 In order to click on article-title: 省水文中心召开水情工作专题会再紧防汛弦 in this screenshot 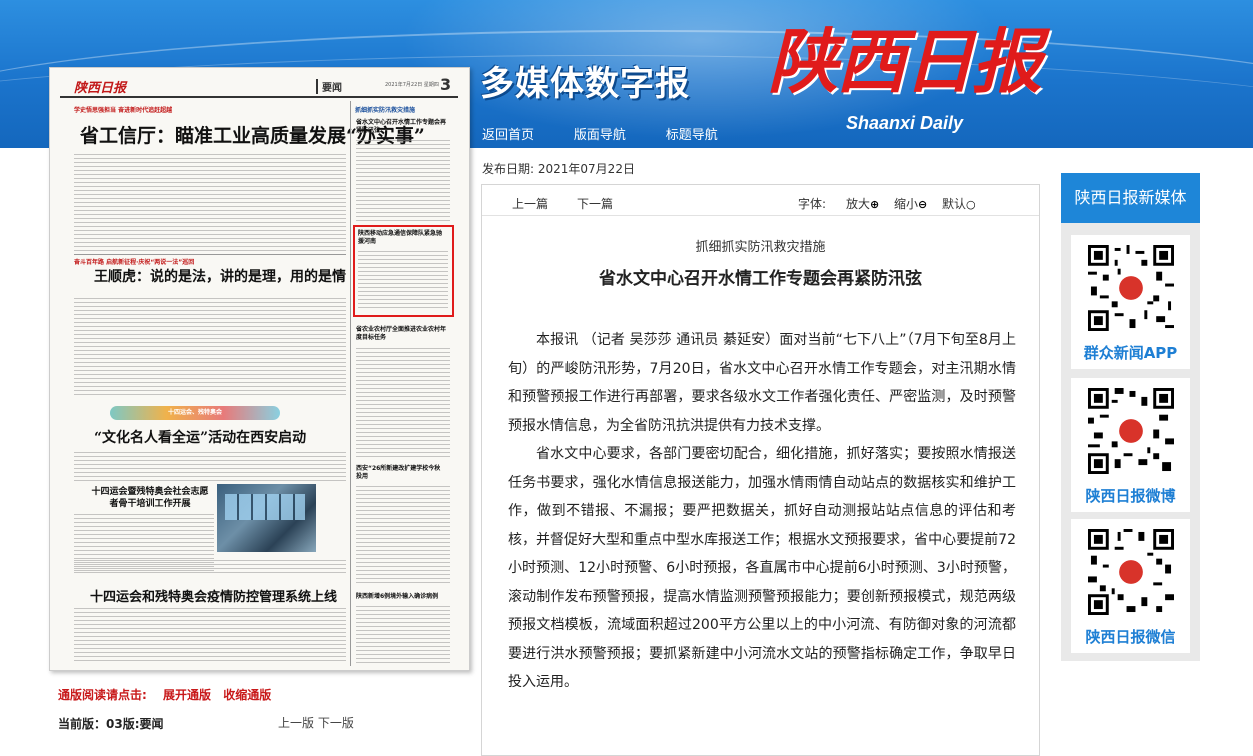, I will do `click(760, 279)`.